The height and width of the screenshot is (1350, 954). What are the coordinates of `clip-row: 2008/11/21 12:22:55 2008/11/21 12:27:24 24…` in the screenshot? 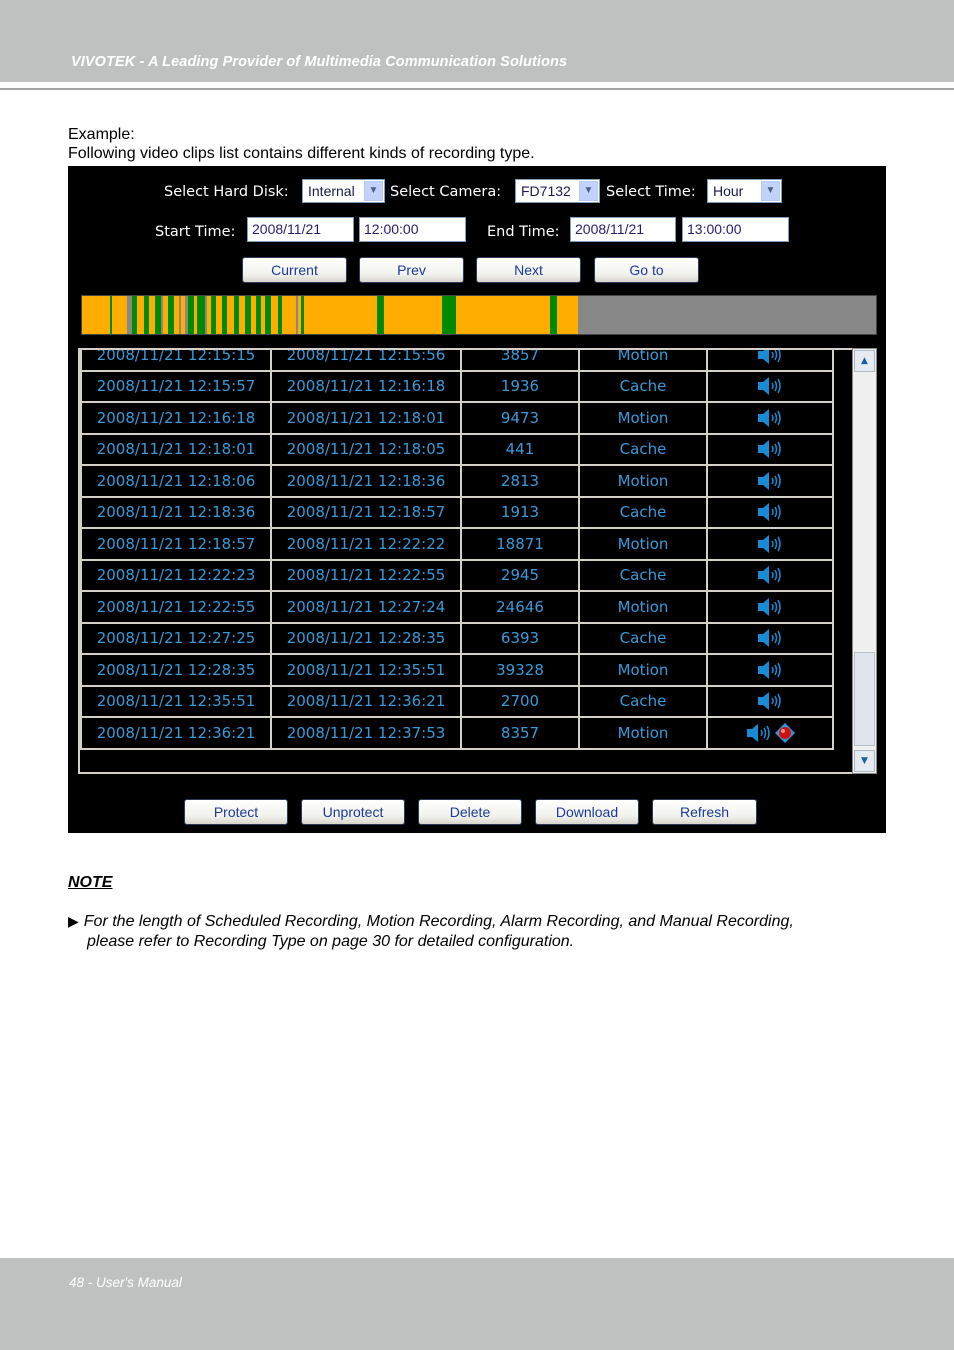 It's located at (457, 607).